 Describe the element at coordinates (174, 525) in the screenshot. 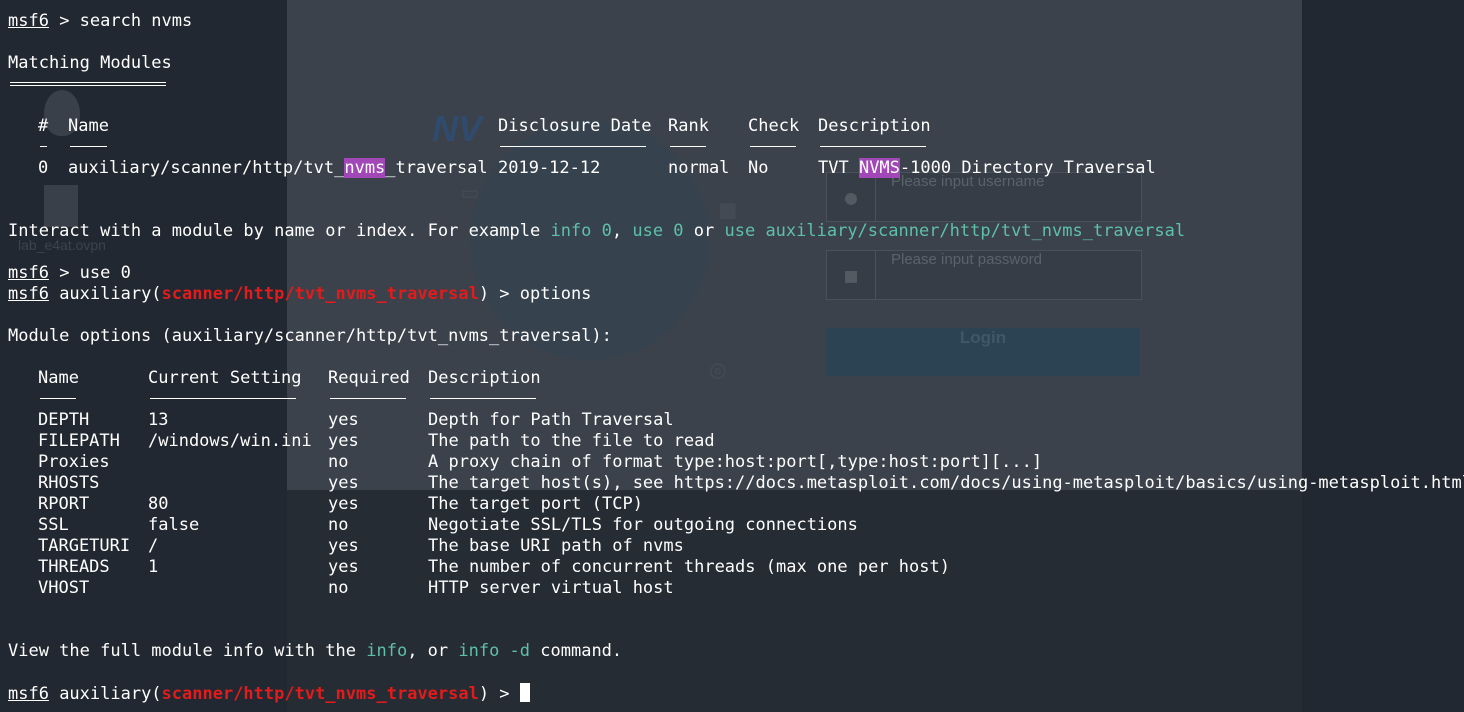

I see `option-setting: false` at that location.